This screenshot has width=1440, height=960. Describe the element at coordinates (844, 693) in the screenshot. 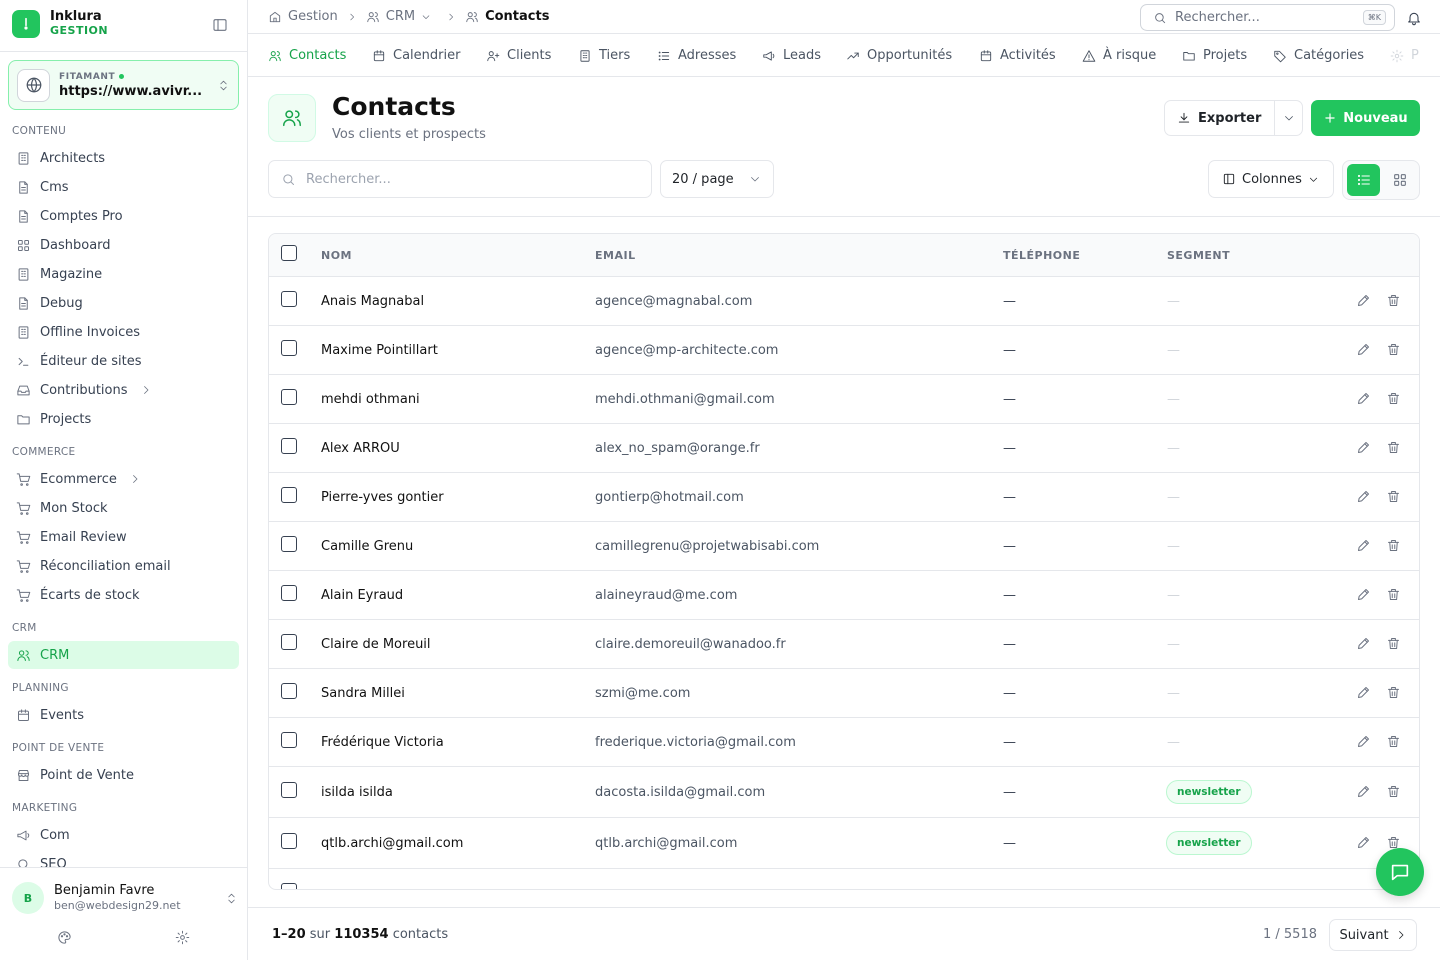

I see `table-row: Sandra Millei szmi@me.com — —` at that location.